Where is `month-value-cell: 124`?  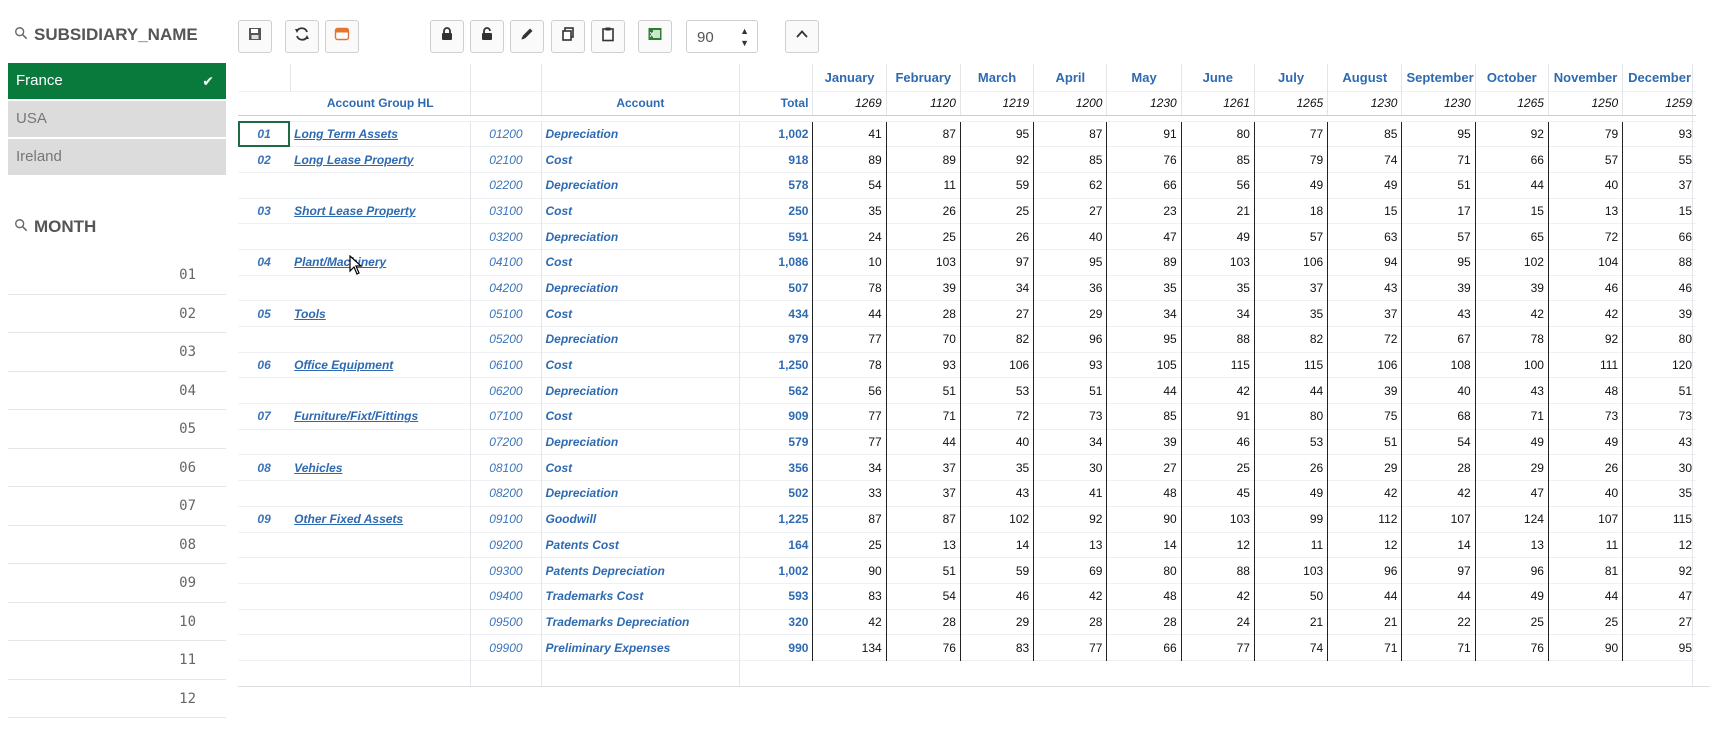 month-value-cell: 124 is located at coordinates (1511, 519).